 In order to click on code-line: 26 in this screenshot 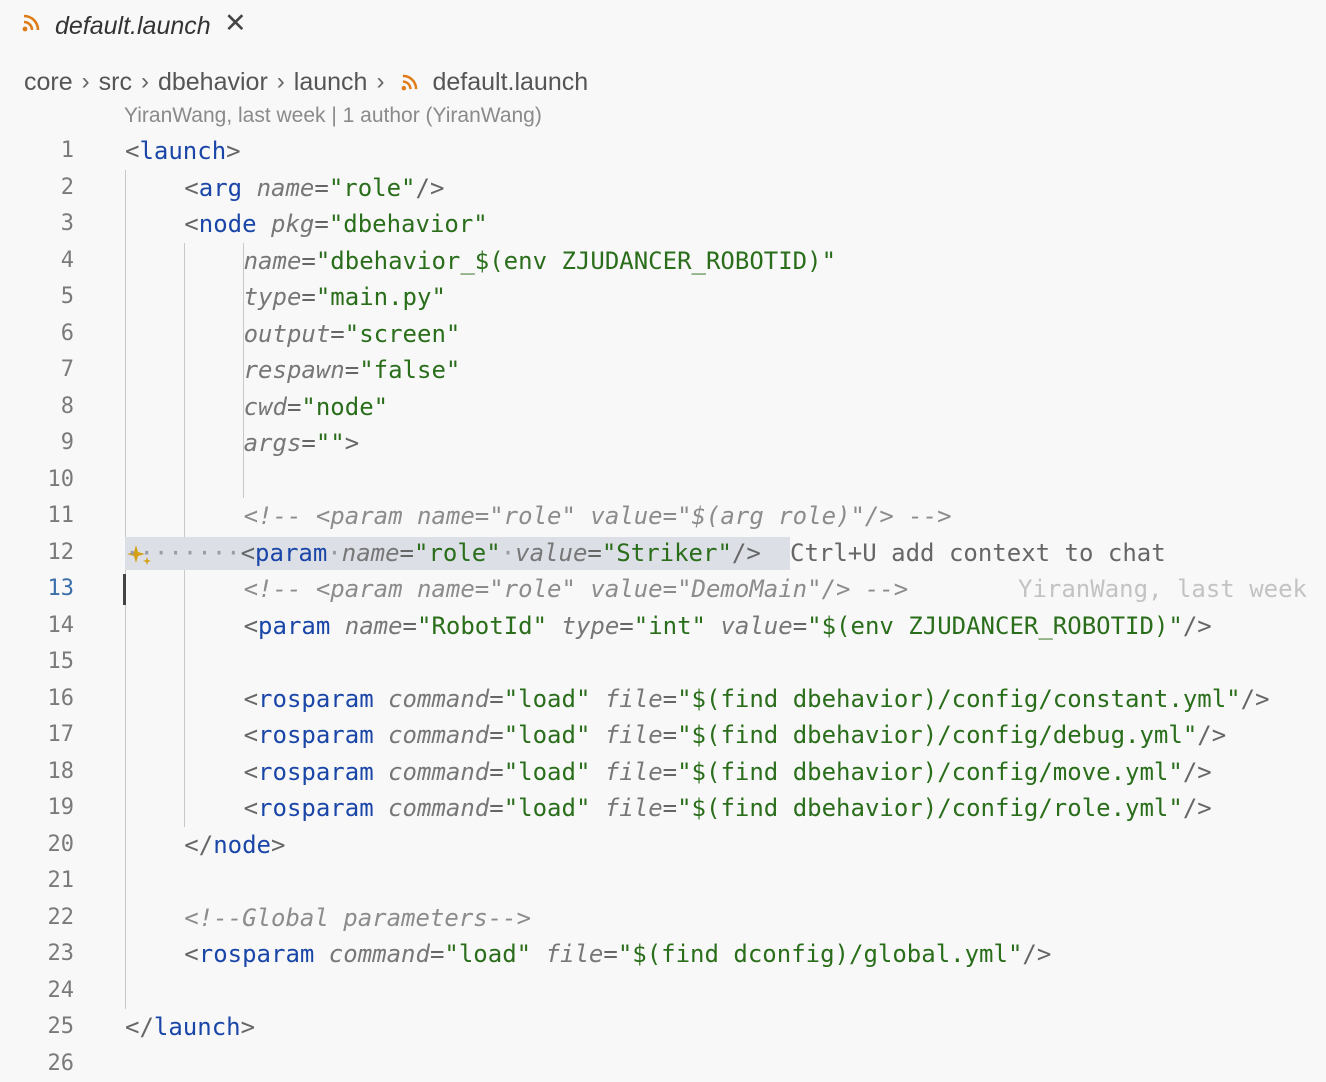, I will do `click(663, 1064)`.